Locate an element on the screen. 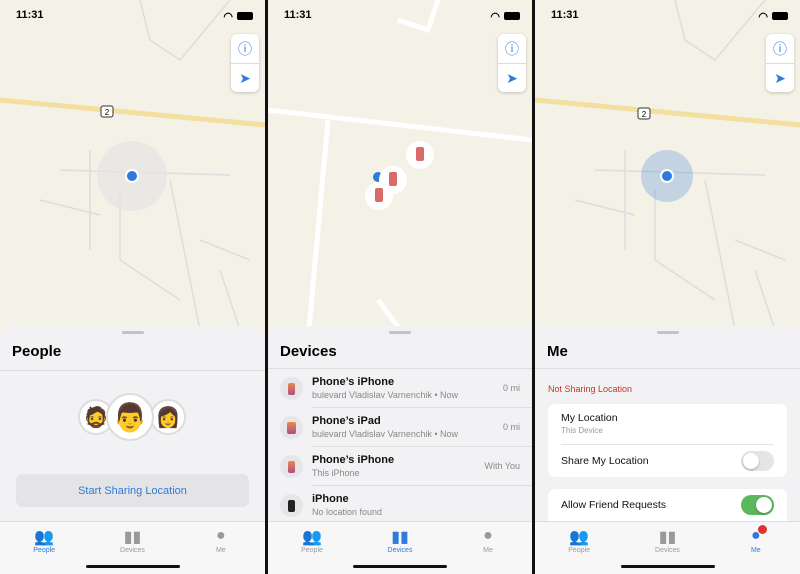  ipad-icon is located at coordinates (291, 427).